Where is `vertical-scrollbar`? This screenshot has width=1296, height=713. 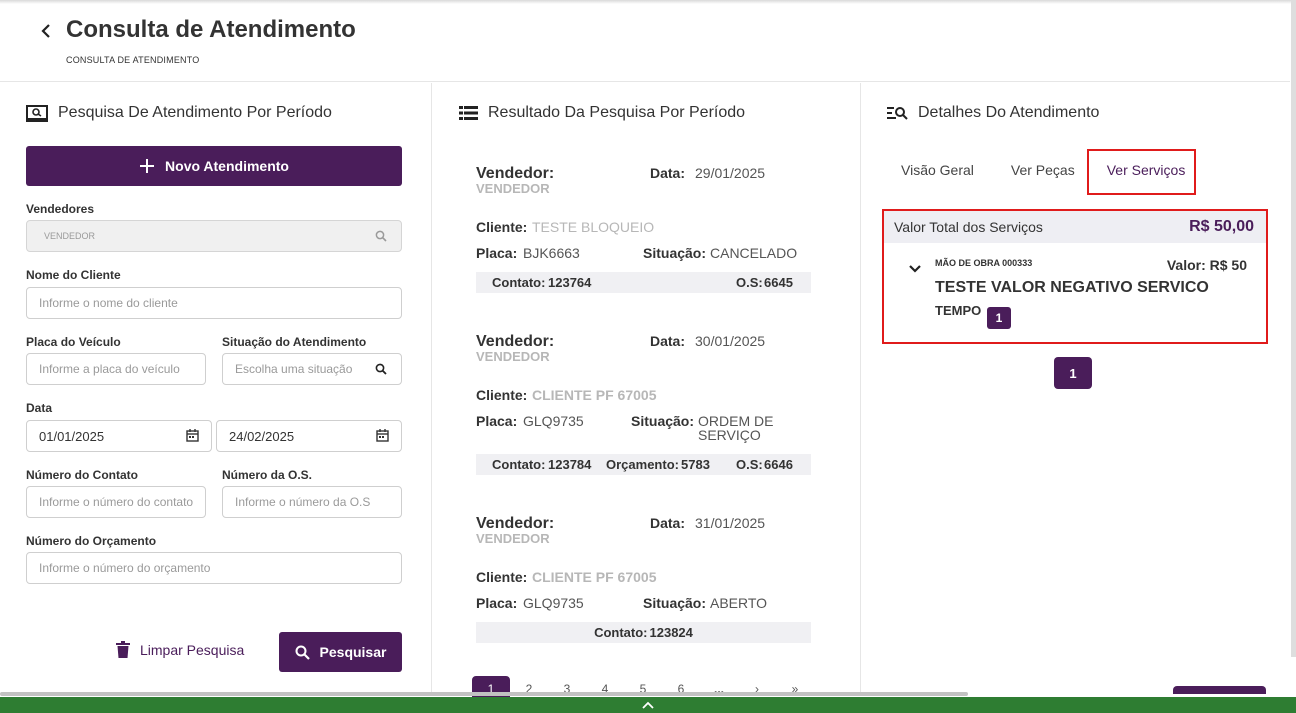
vertical-scrollbar is located at coordinates (1293, 328).